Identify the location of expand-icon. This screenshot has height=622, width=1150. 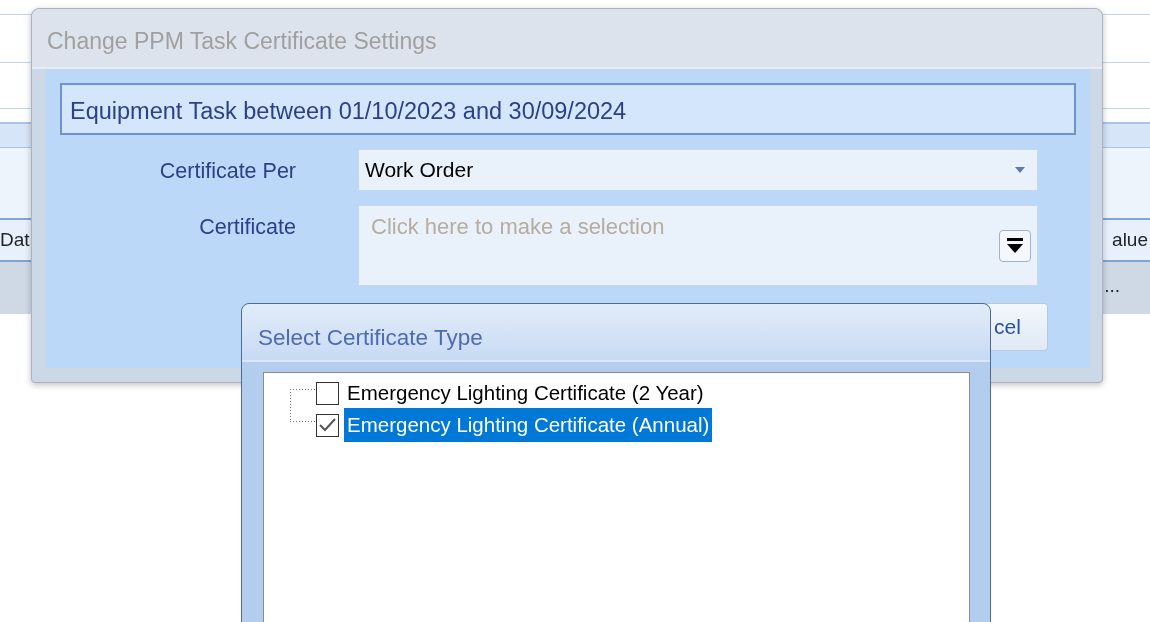
(1015, 246).